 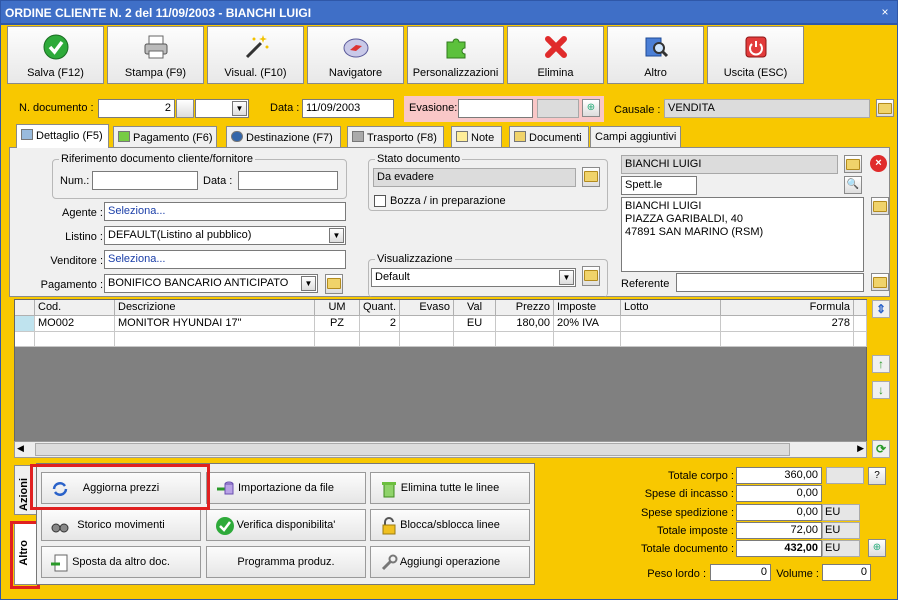 What do you see at coordinates (473, 277) in the screenshot?
I see `view-select: Default ▼` at bounding box center [473, 277].